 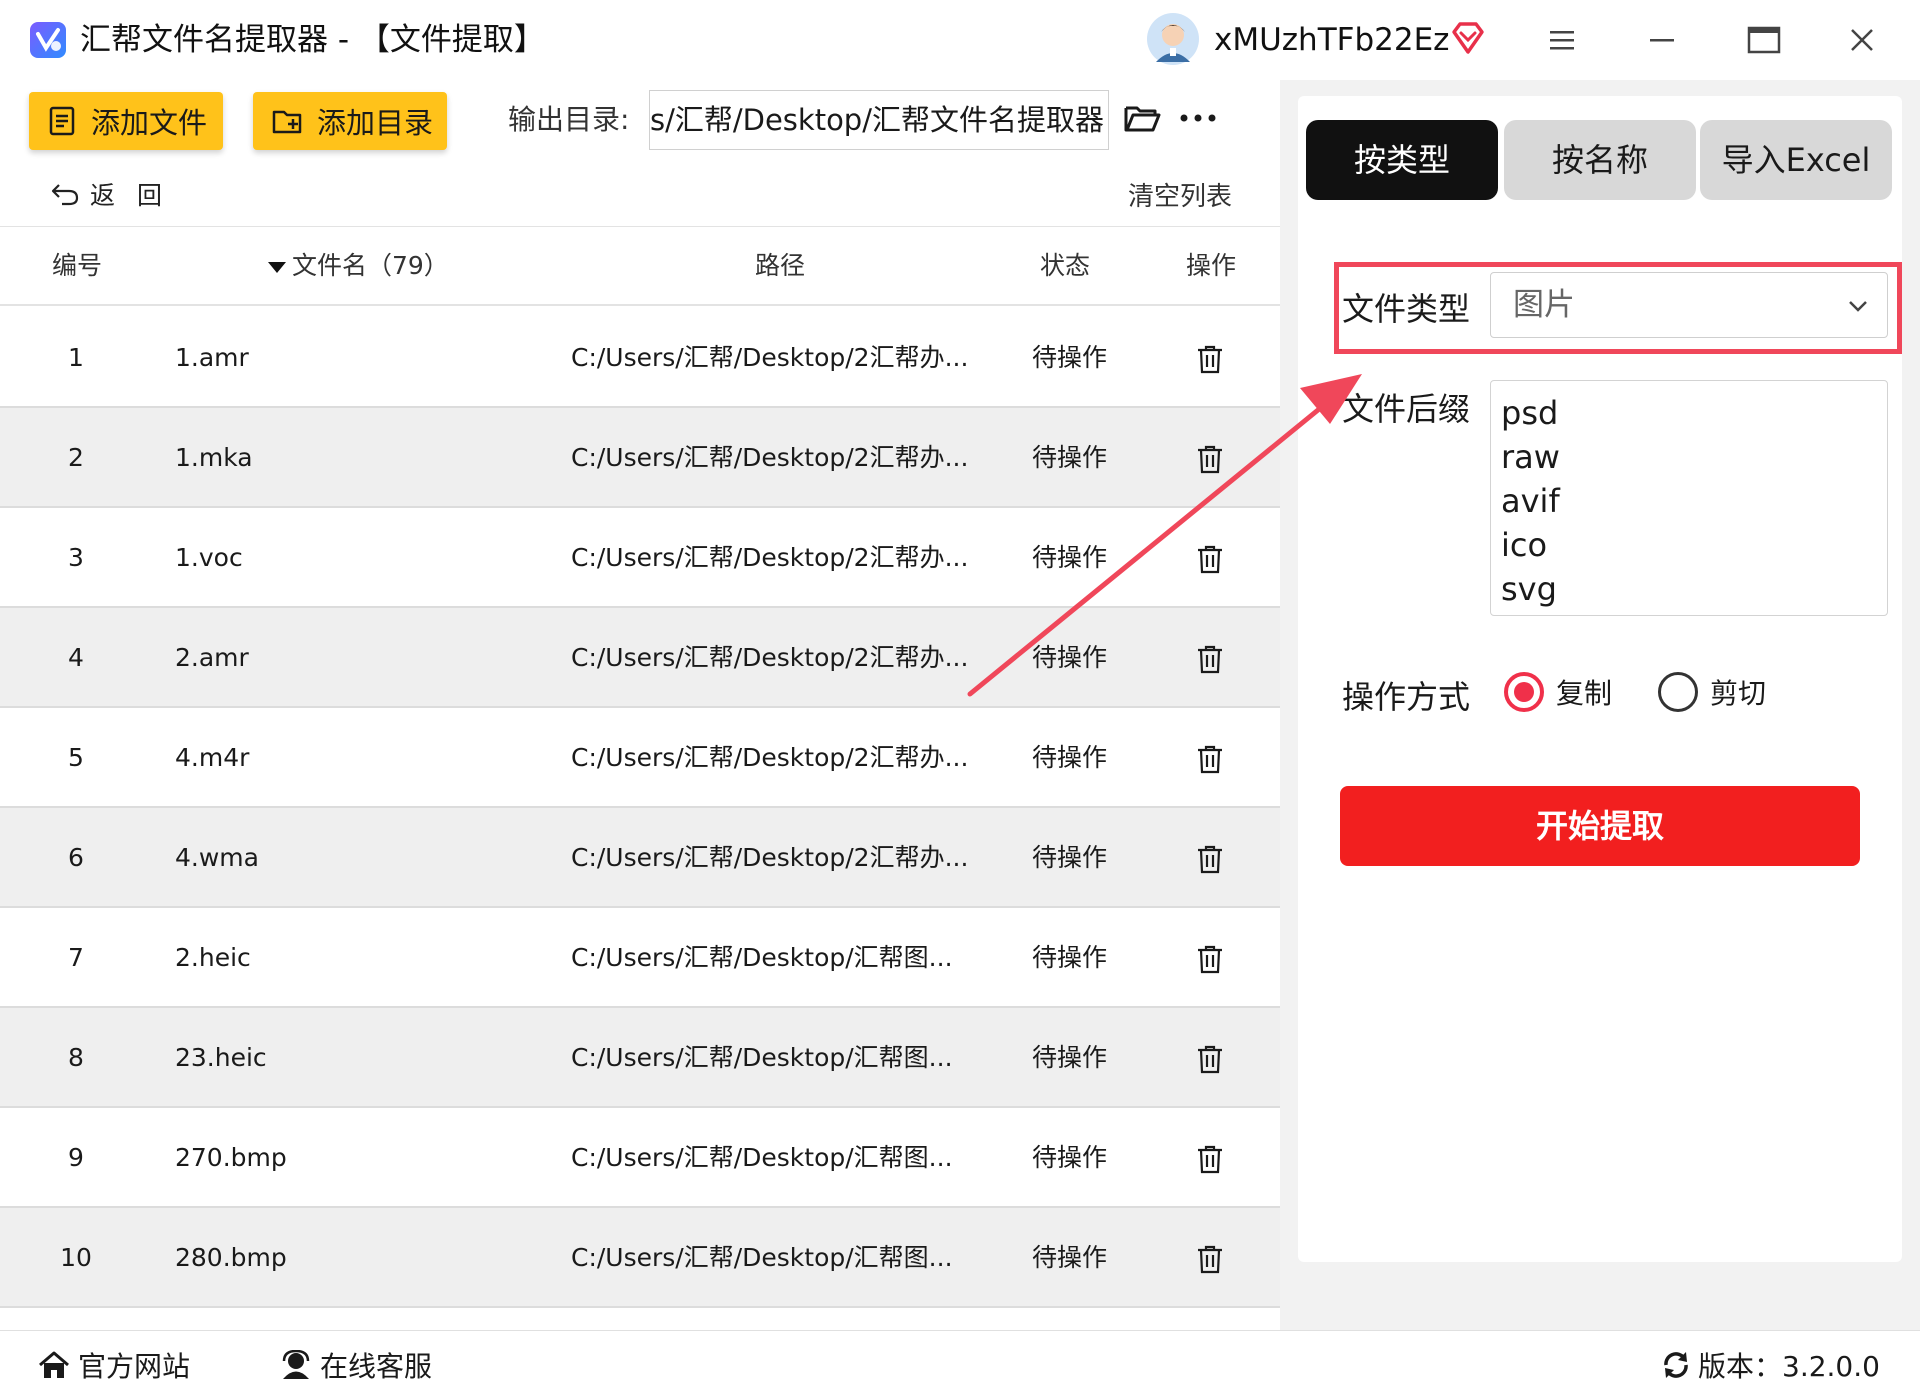 What do you see at coordinates (76, 657) in the screenshot?
I see `row-number: 4` at bounding box center [76, 657].